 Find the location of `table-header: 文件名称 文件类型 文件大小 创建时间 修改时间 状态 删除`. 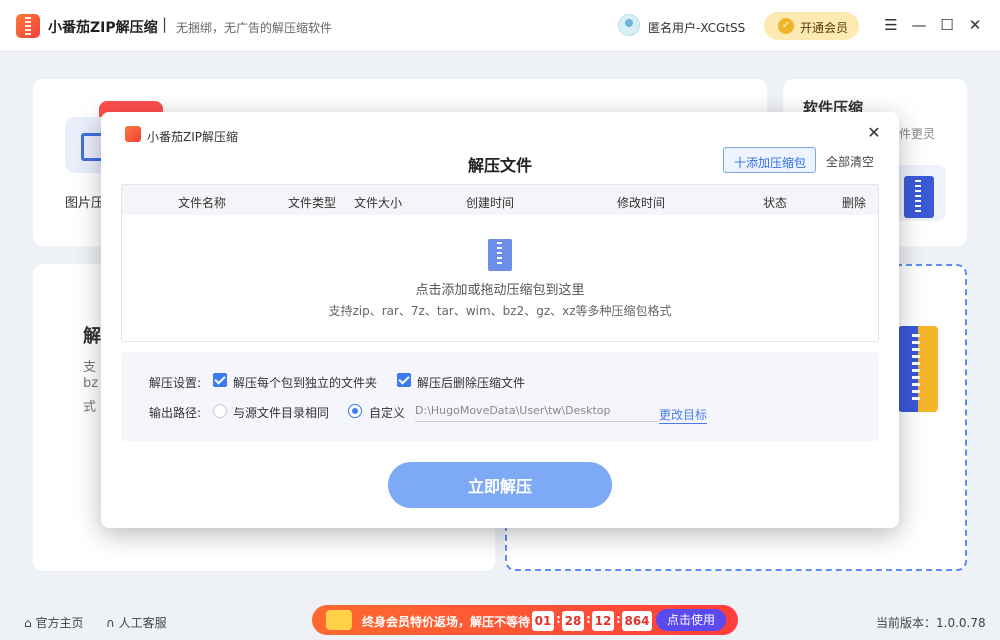

table-header: 文件名称 文件类型 文件大小 创建时间 修改时间 状态 删除 is located at coordinates (500, 200).